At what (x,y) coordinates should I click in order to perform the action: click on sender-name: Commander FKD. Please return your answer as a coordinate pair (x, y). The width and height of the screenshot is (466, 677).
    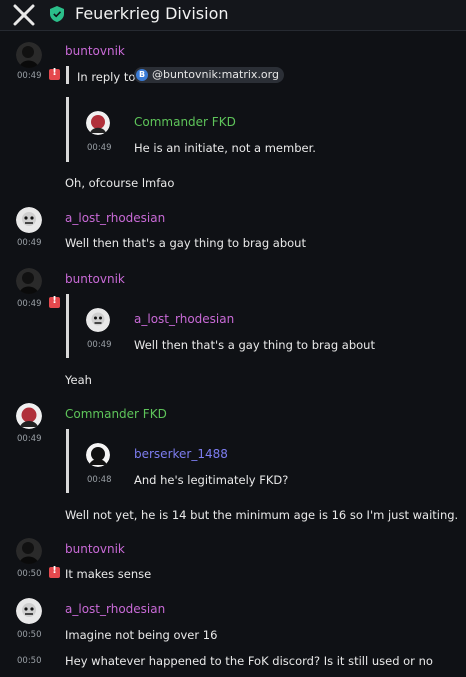
    Looking at the image, I should click on (116, 414).